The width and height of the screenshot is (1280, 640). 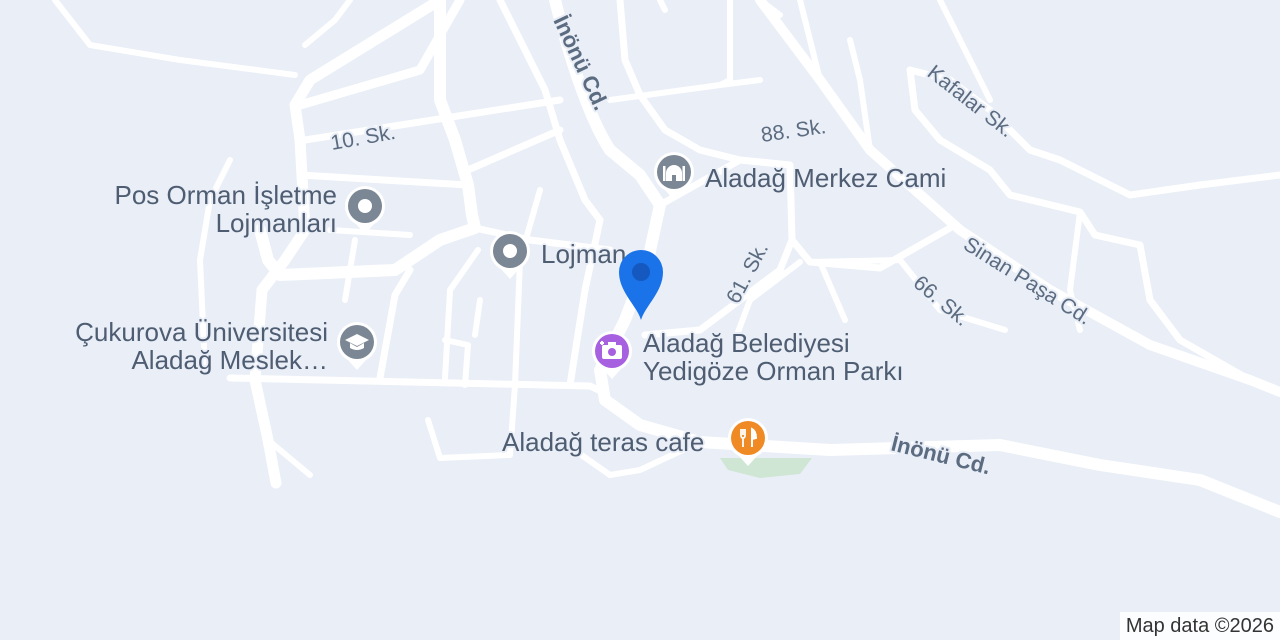 I want to click on road-northwest, so click(x=175, y=39).